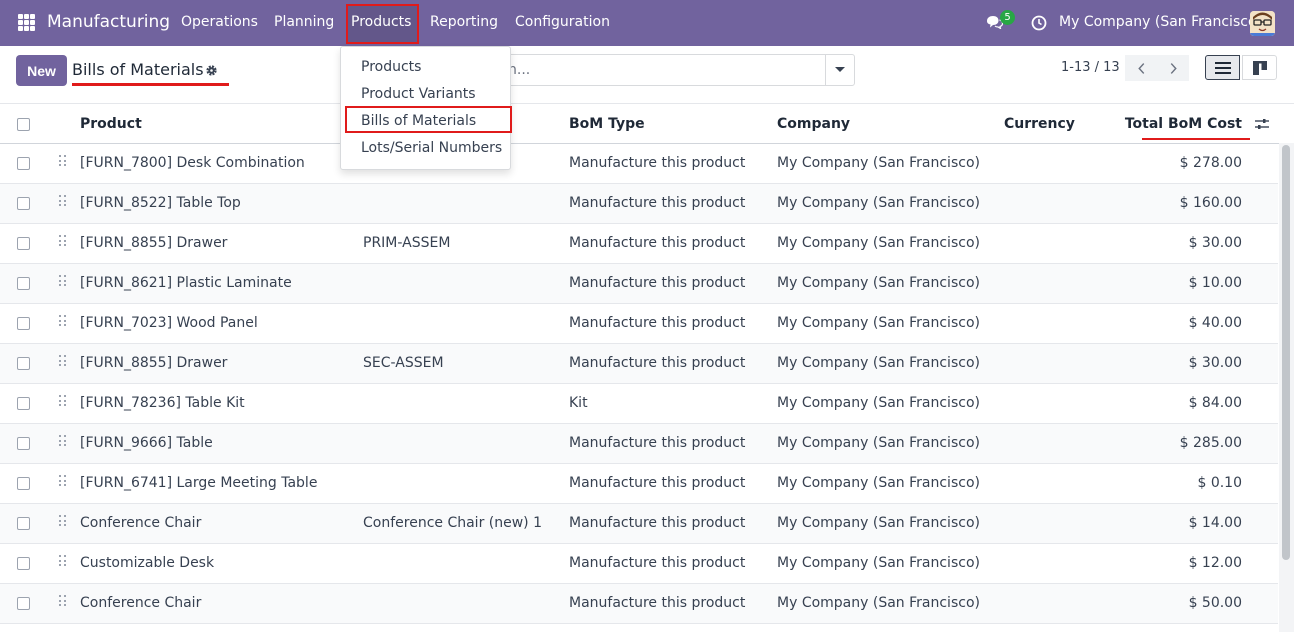 The width and height of the screenshot is (1294, 632). What do you see at coordinates (840, 69) in the screenshot?
I see `search-options-caret-icon` at bounding box center [840, 69].